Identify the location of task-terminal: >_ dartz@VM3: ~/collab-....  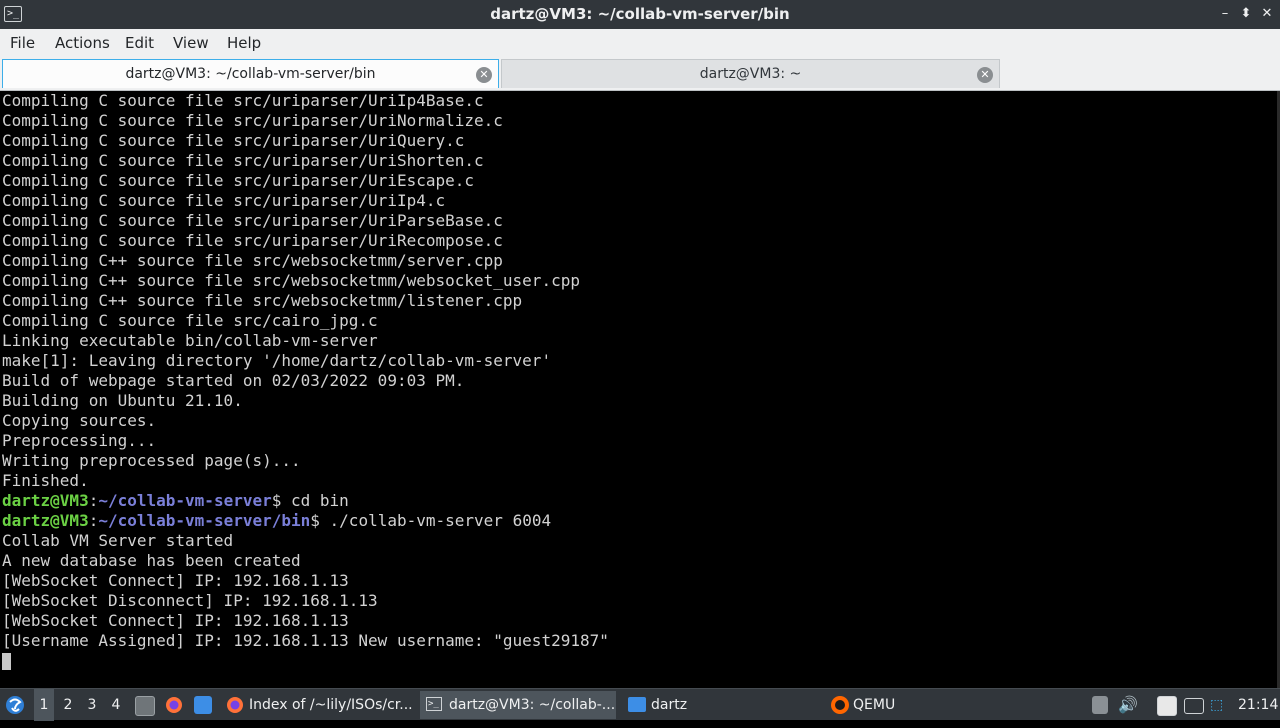
(518, 705).